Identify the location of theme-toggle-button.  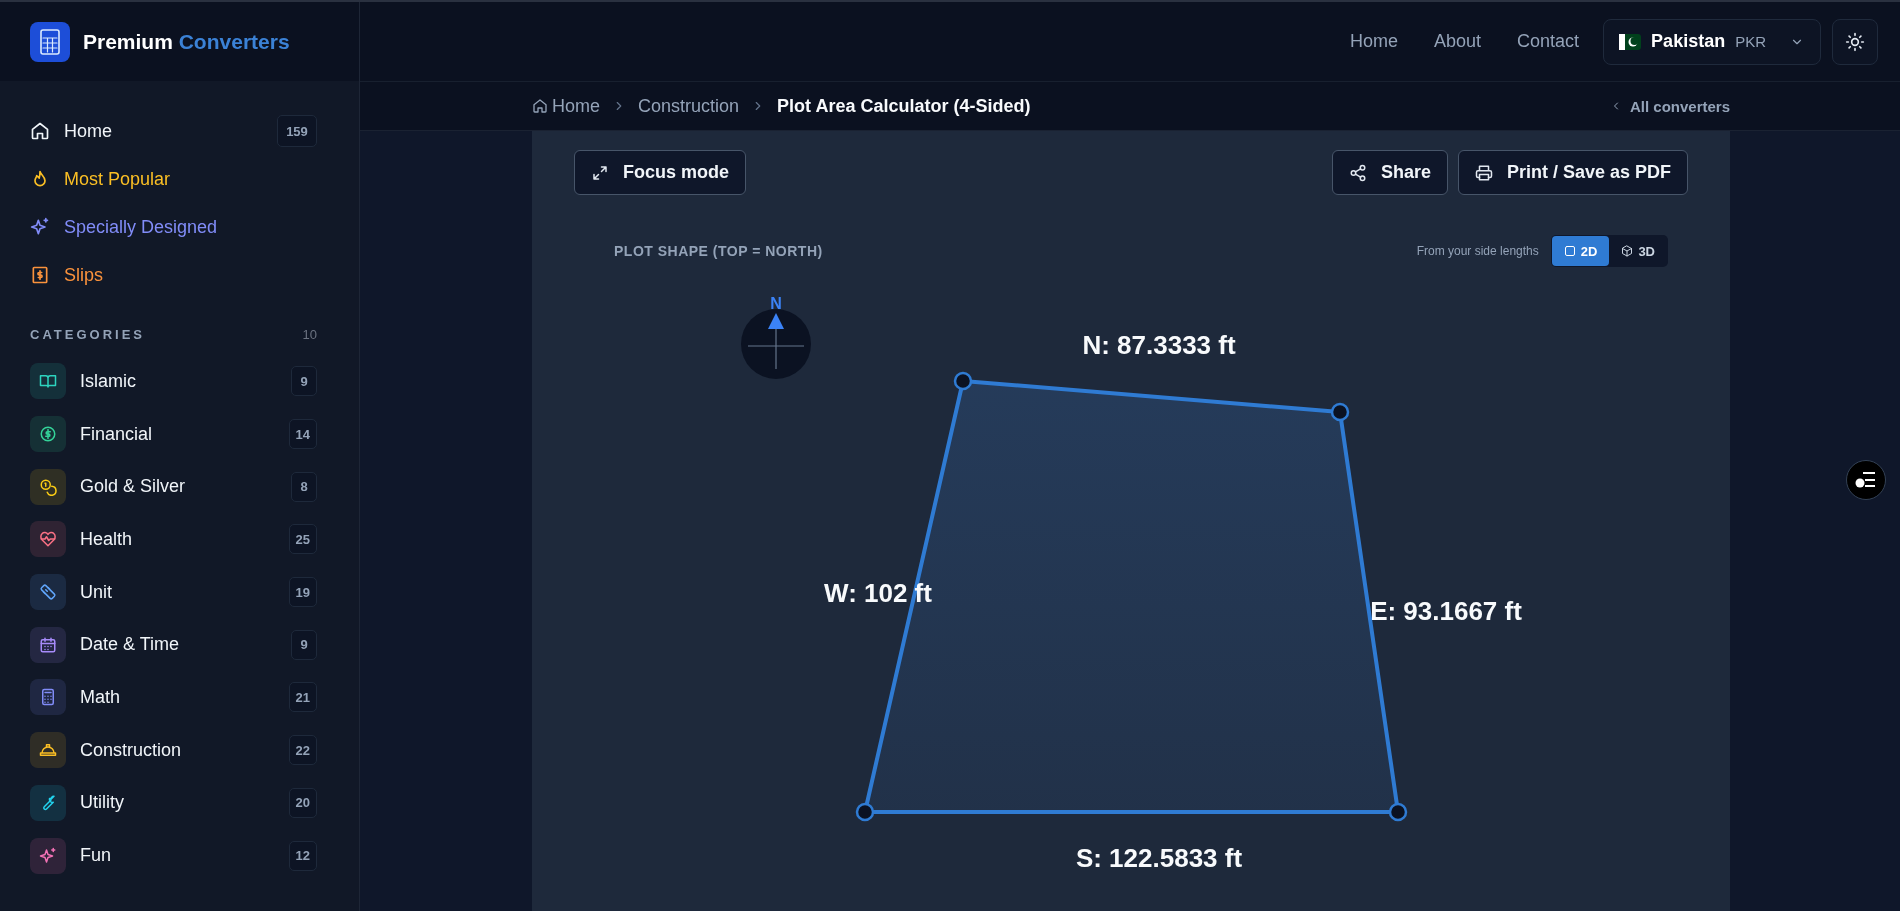
(1855, 41).